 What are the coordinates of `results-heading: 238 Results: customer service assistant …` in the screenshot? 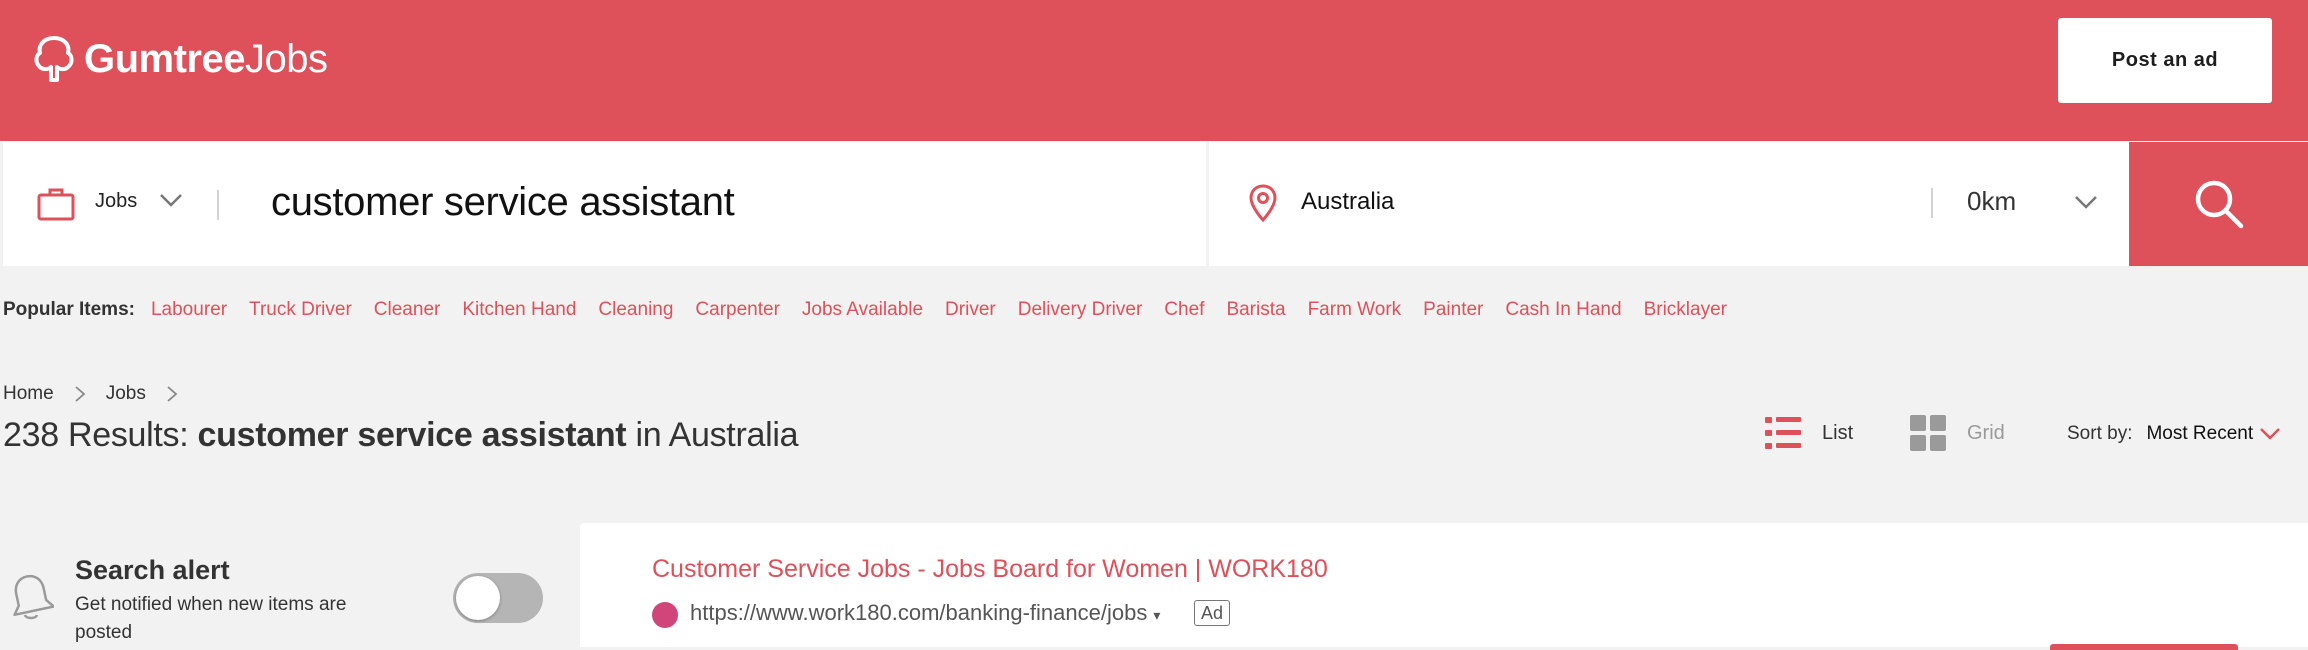 It's located at (401, 435).